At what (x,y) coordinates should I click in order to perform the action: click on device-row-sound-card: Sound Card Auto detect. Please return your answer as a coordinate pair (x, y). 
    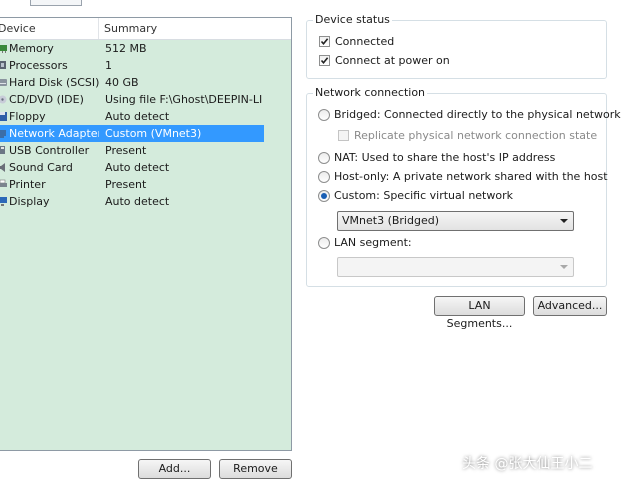
    Looking at the image, I should click on (145, 167).